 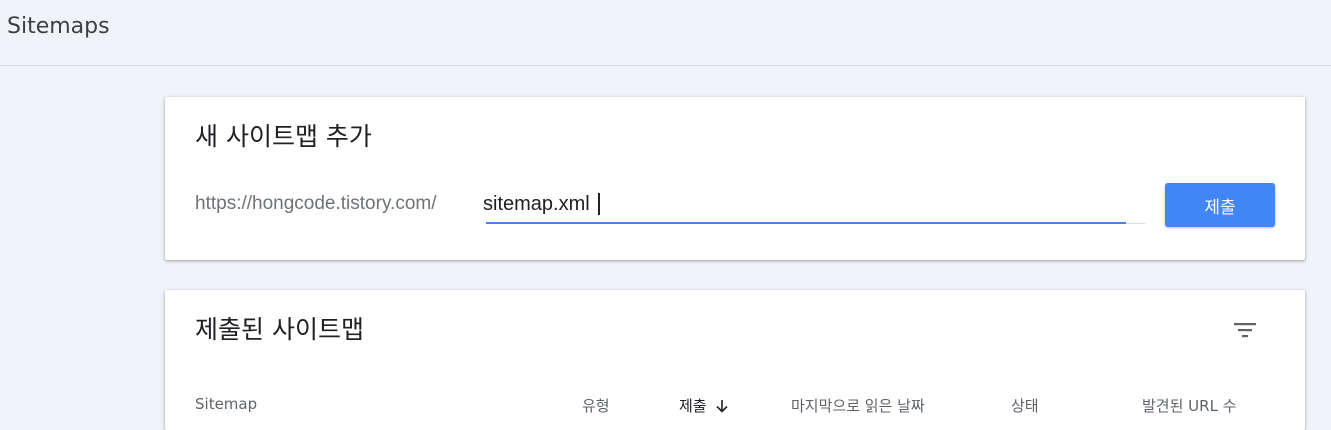 What do you see at coordinates (58, 26) in the screenshot?
I see `page-title: Sitemaps` at bounding box center [58, 26].